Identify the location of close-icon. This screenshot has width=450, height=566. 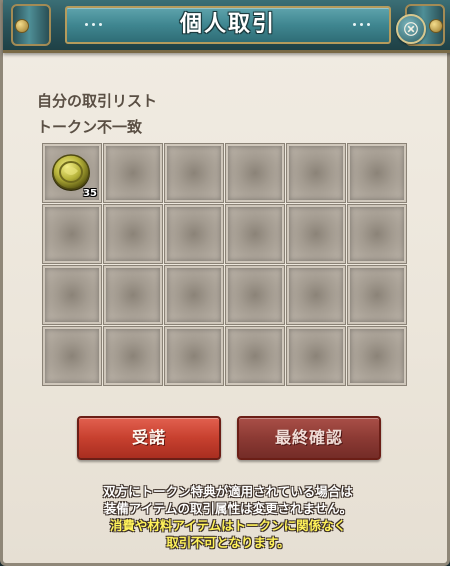
(411, 29).